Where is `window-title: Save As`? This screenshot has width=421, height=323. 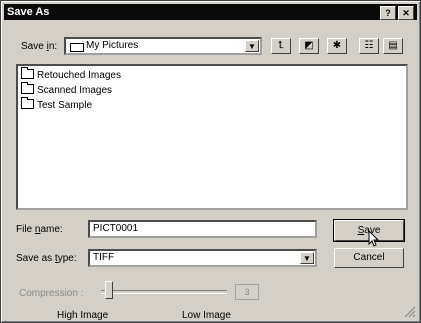 window-title: Save As is located at coordinates (28, 12).